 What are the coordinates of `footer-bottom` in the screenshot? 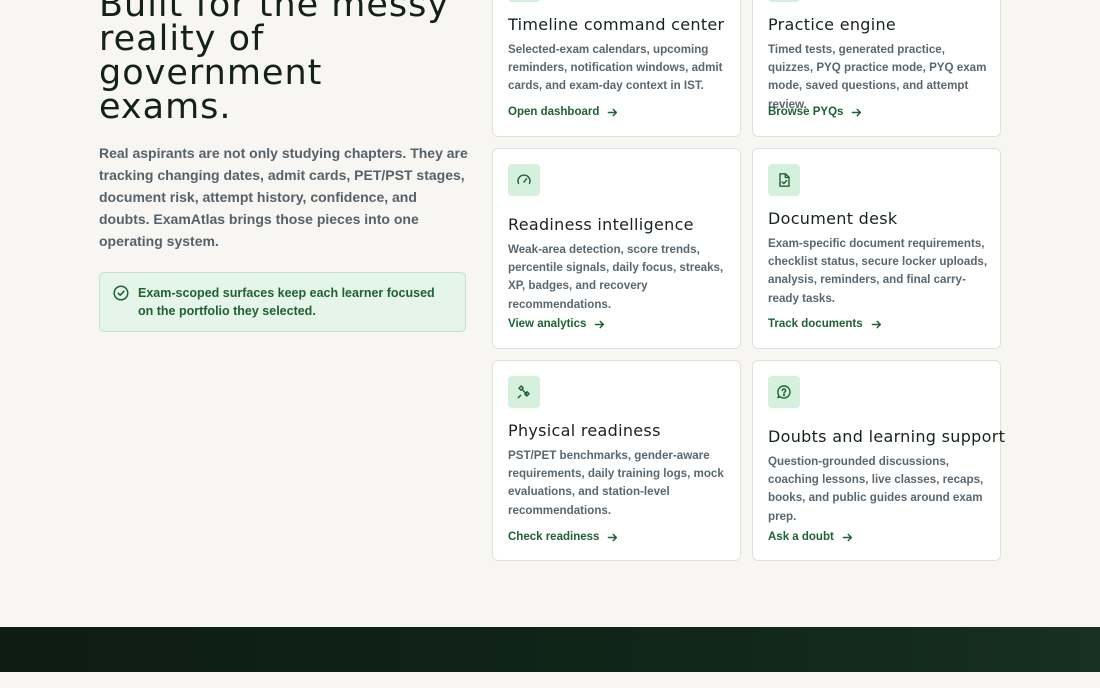 It's located at (550, 680).